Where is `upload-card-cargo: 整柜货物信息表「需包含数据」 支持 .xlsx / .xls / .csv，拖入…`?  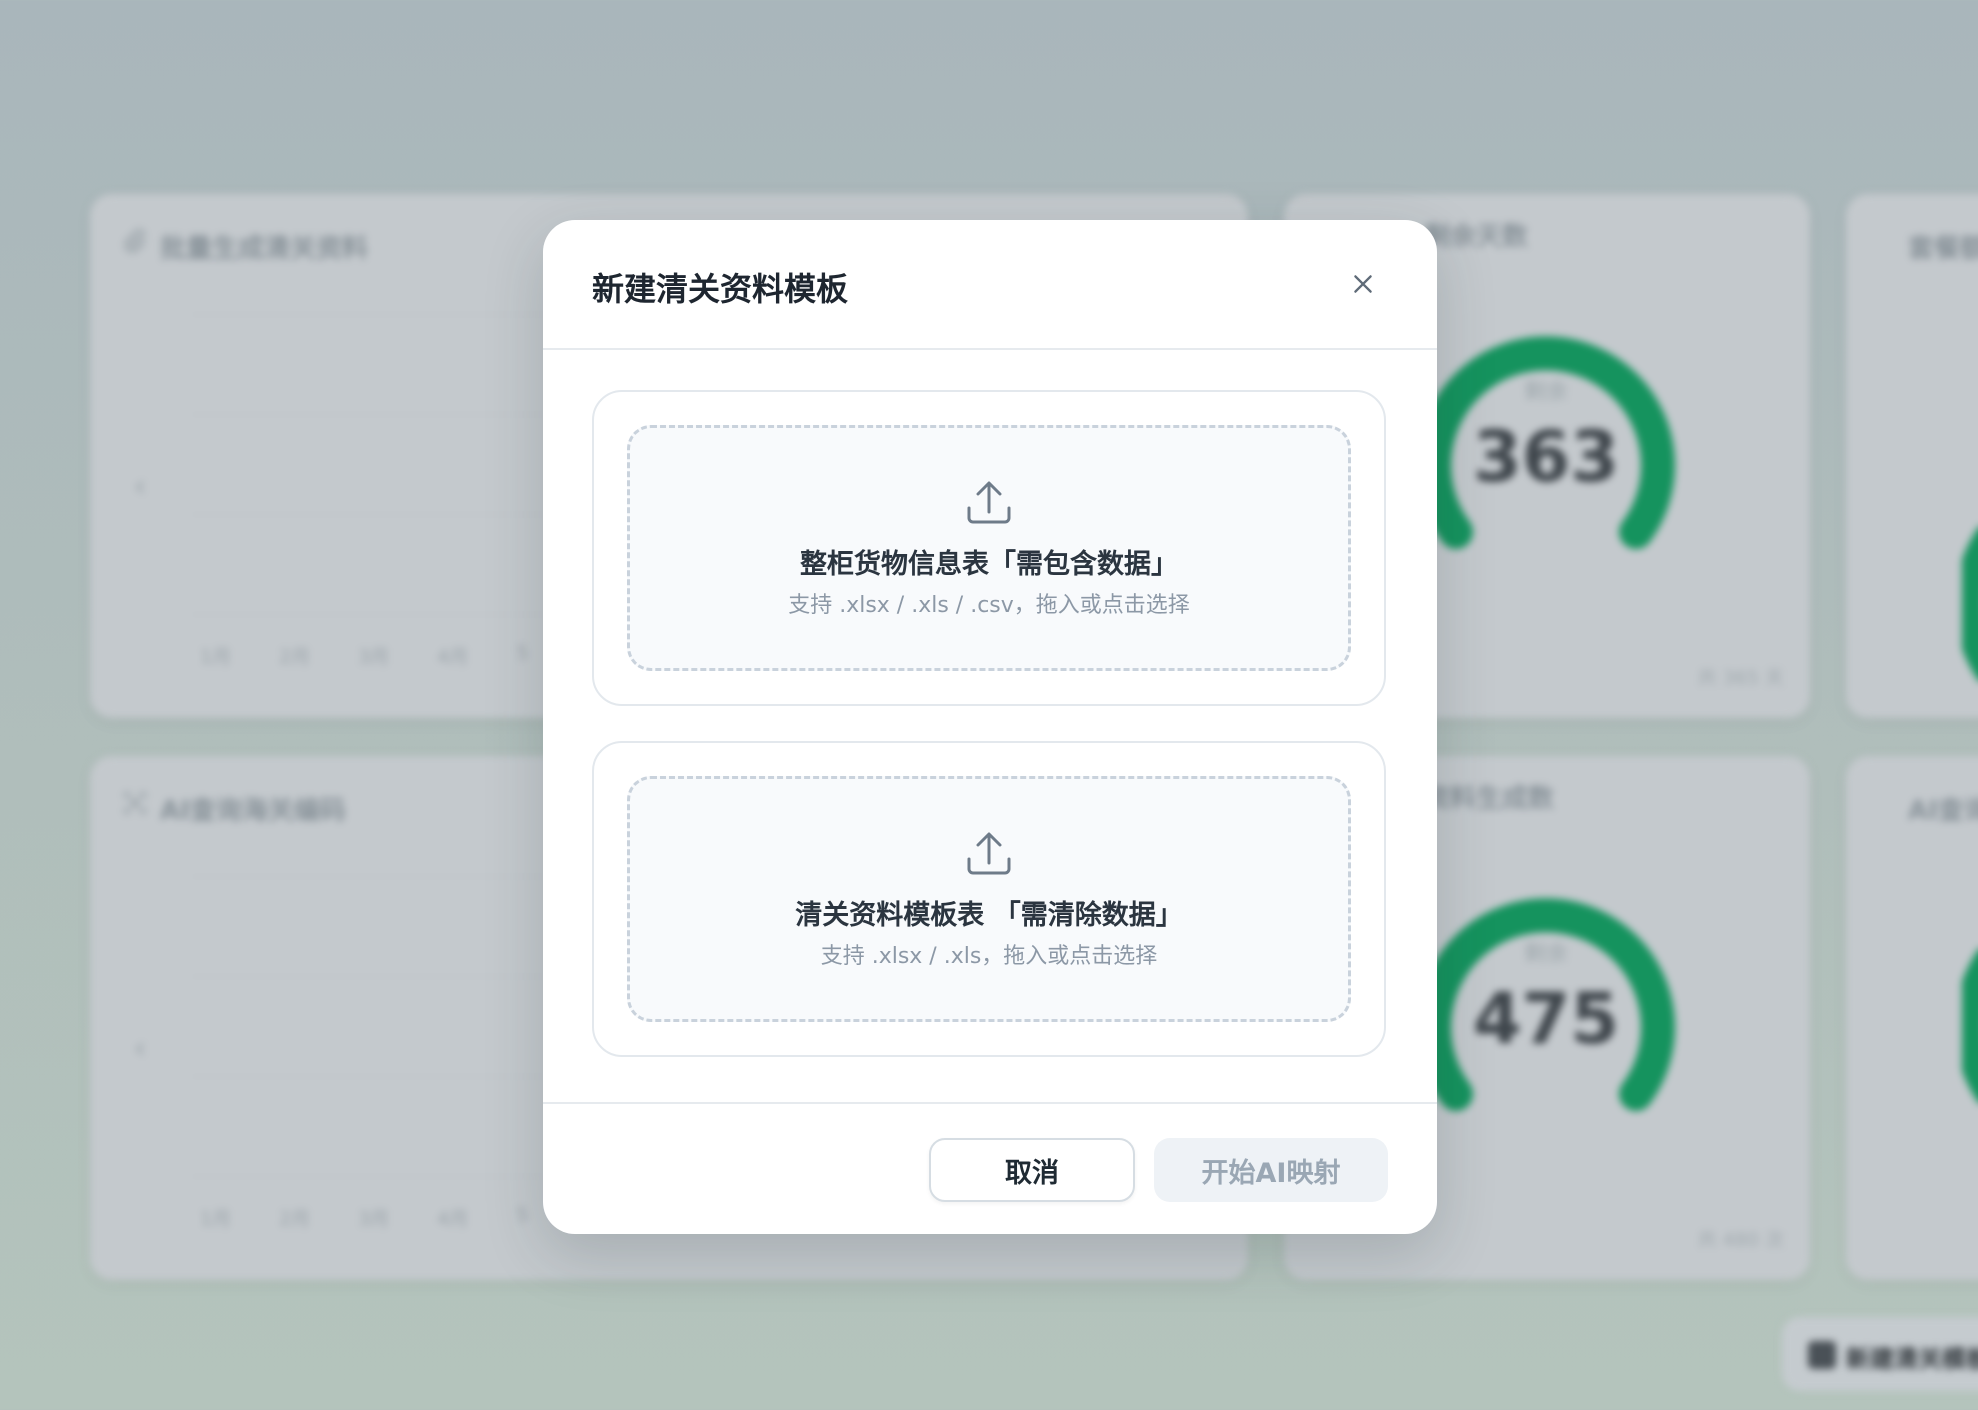 upload-card-cargo: 整柜货物信息表「需包含数据」 支持 .xlsx / .xls / .csv，拖入… is located at coordinates (989, 548).